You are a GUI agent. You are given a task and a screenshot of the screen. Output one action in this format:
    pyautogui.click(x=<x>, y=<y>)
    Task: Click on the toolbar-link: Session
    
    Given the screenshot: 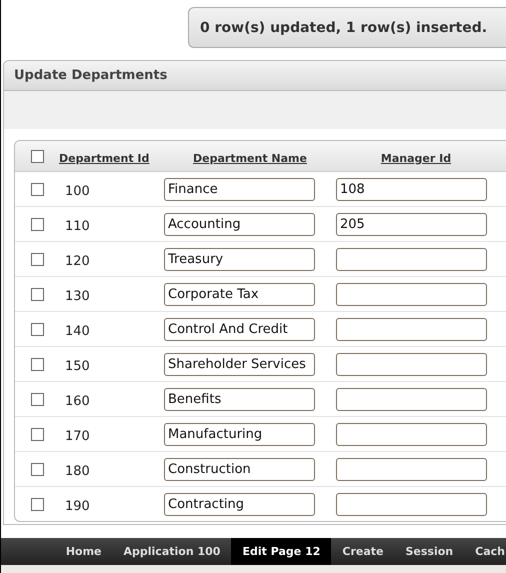 What is the action you would take?
    pyautogui.click(x=429, y=551)
    